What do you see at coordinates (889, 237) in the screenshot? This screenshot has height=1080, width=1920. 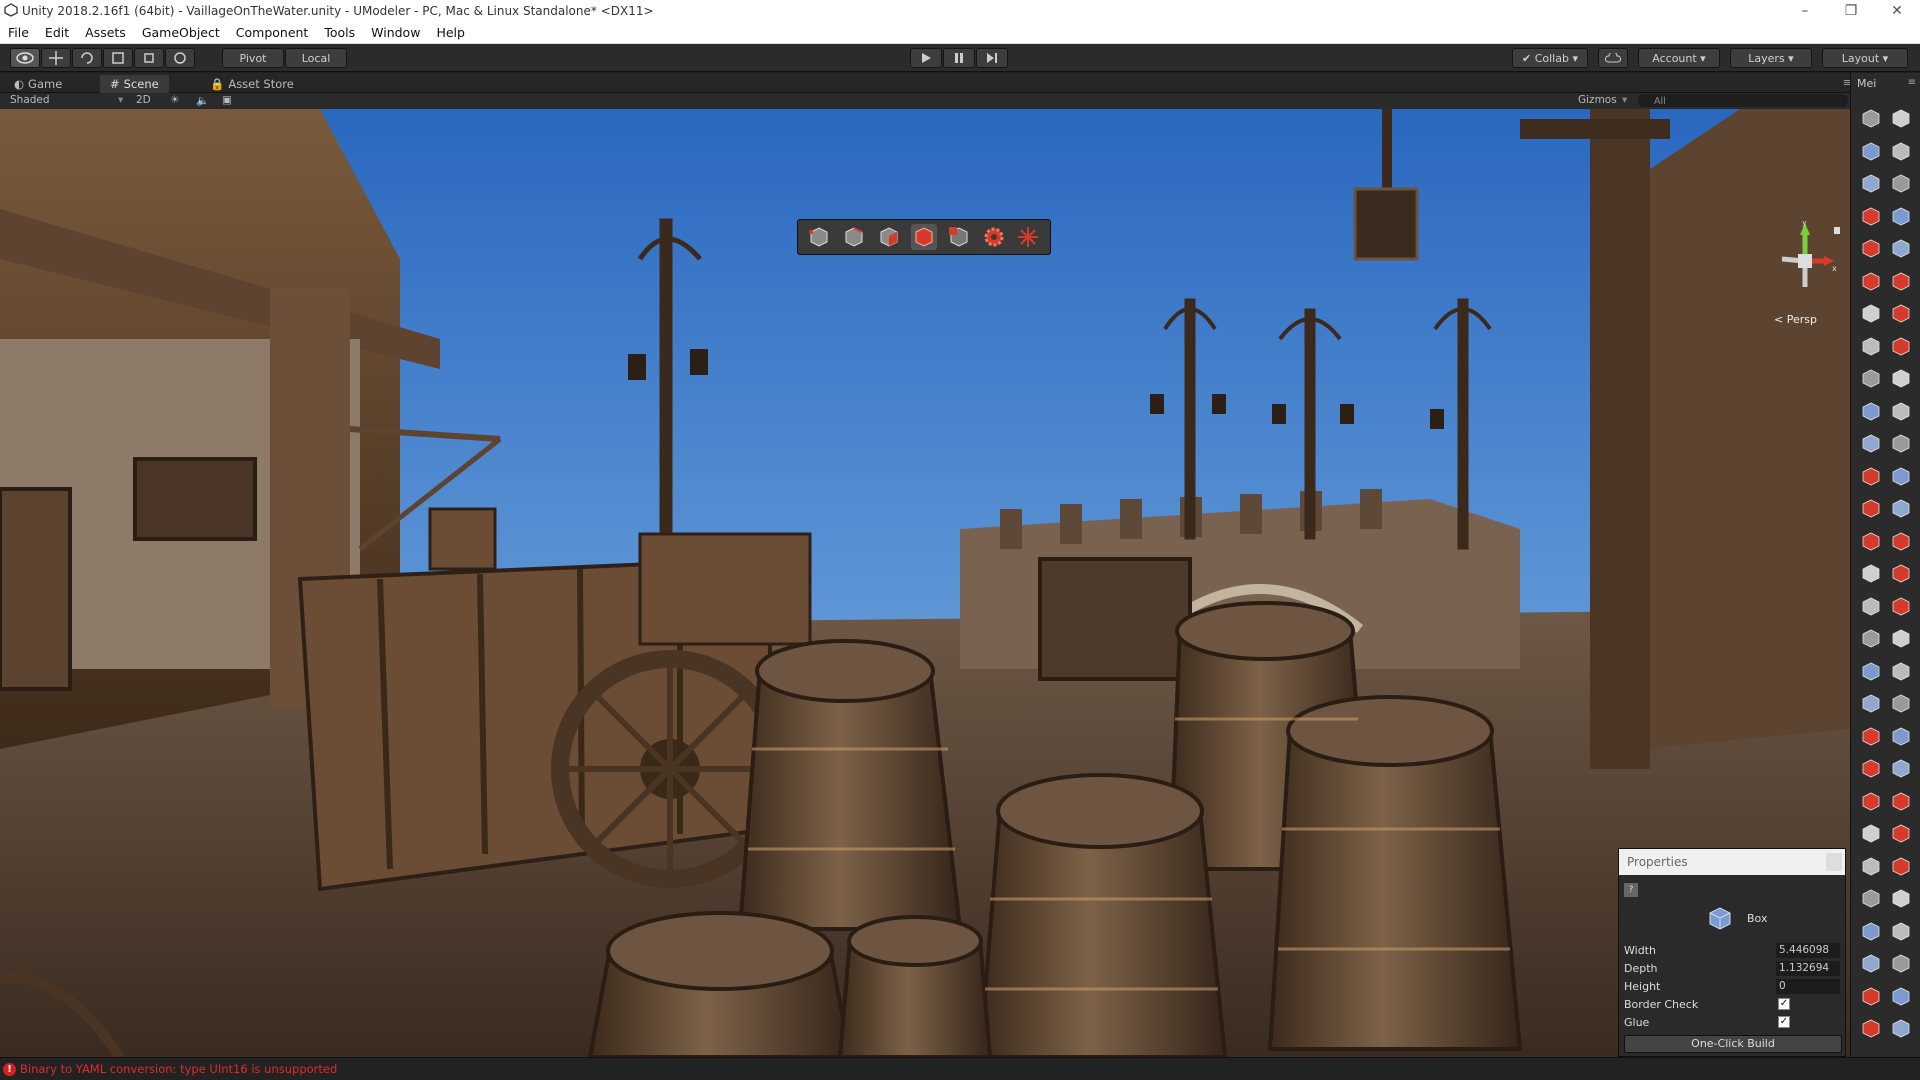 I see `face-mode-button` at bounding box center [889, 237].